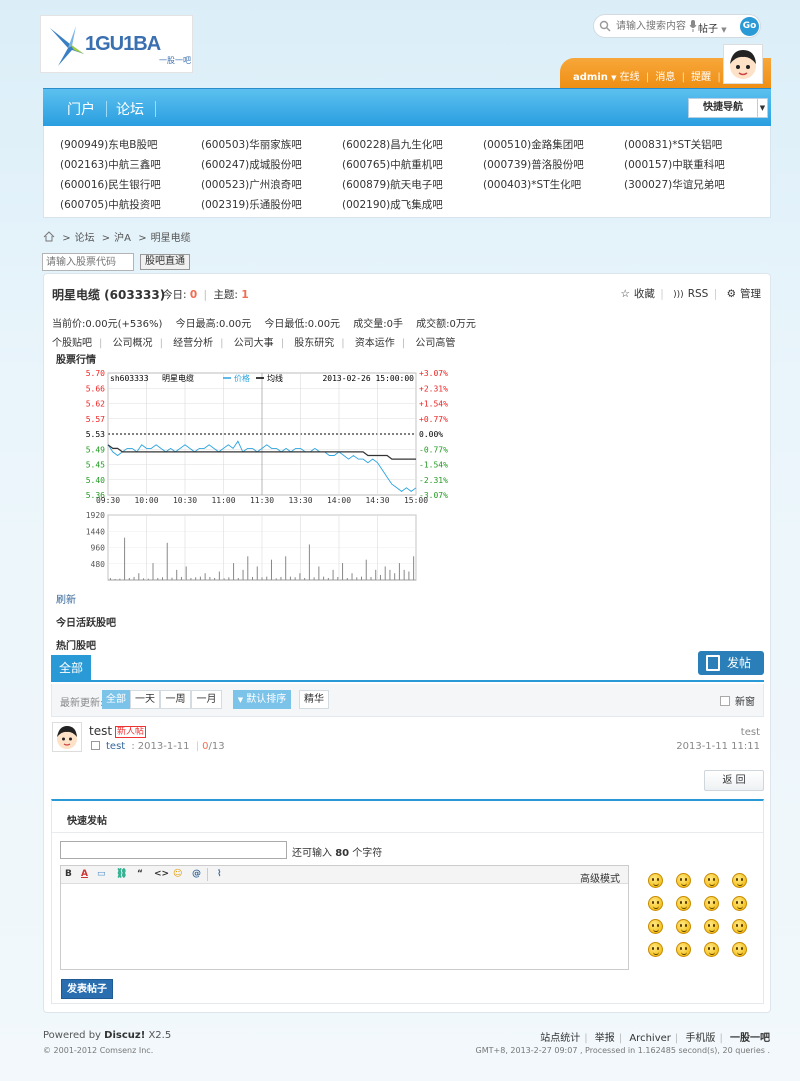  What do you see at coordinates (560, 1038) in the screenshot?
I see `footer-stats-link: 站点统计` at bounding box center [560, 1038].